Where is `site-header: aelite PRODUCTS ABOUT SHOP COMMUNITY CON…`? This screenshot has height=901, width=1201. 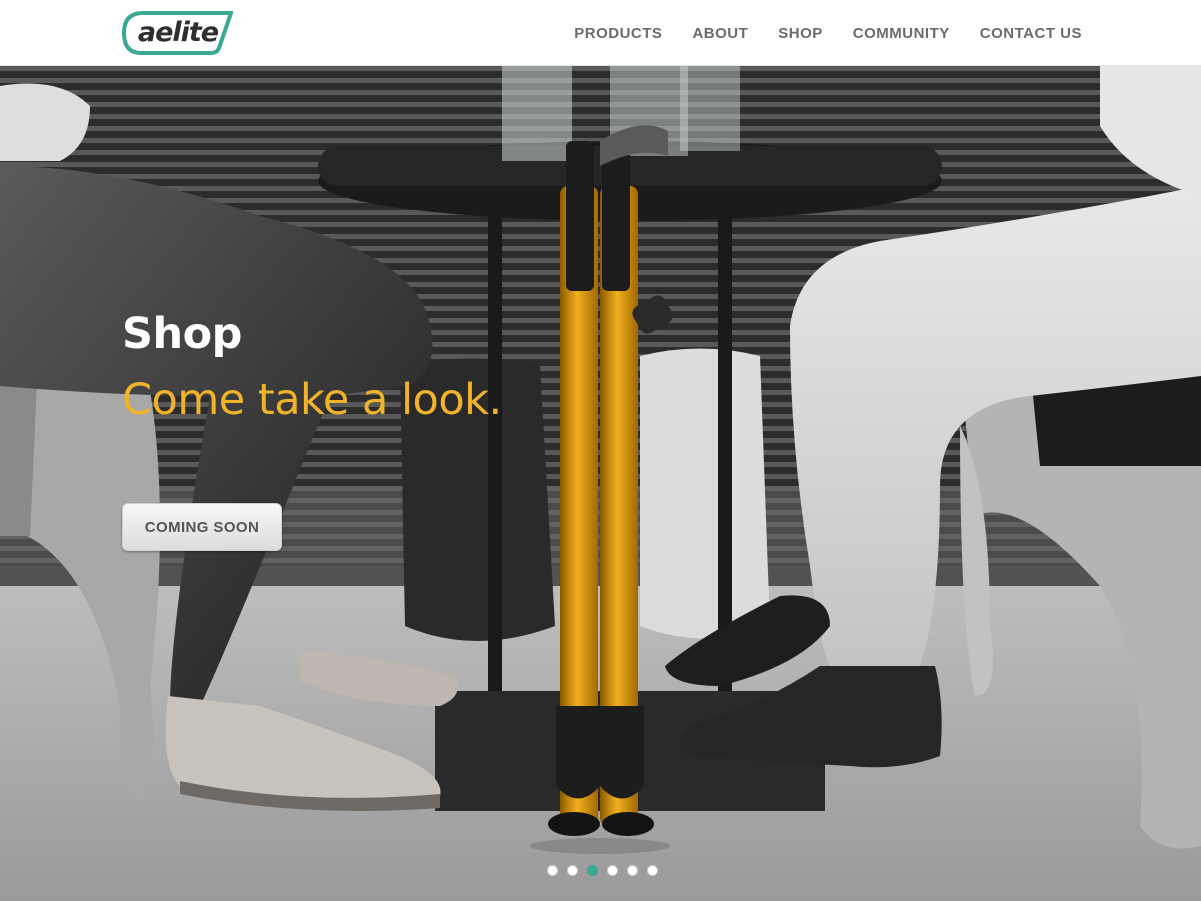
site-header: aelite PRODUCTS ABOUT SHOP COMMUNITY CON… is located at coordinates (600, 33).